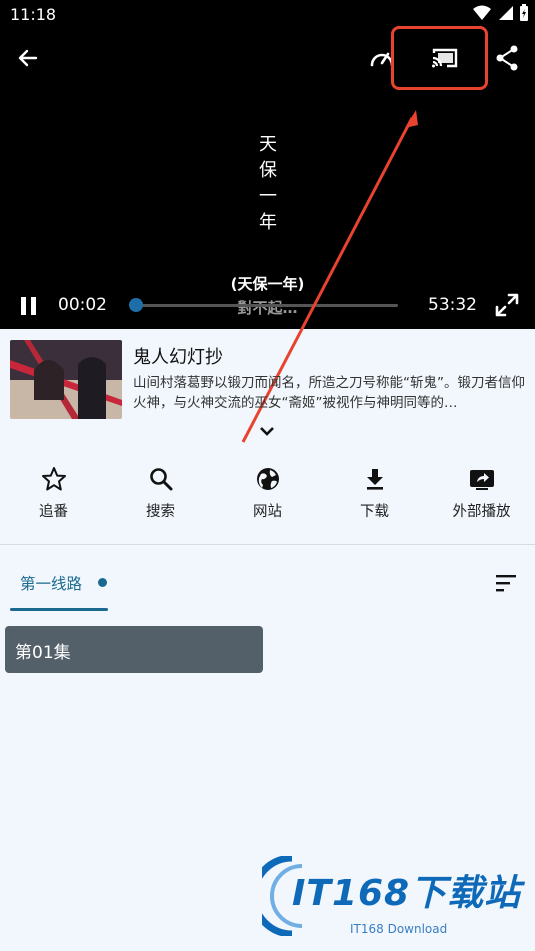 The height and width of the screenshot is (951, 535). Describe the element at coordinates (524, 12) in the screenshot. I see `battery-icon` at that location.